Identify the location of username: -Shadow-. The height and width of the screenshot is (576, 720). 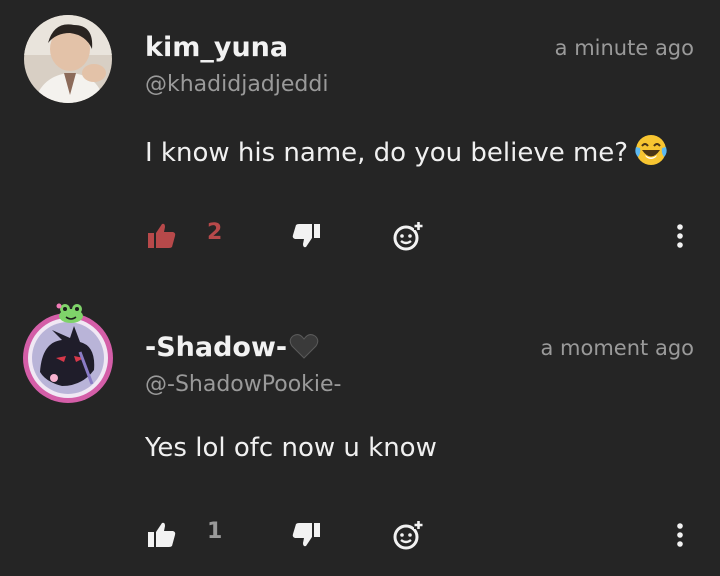
(232, 347).